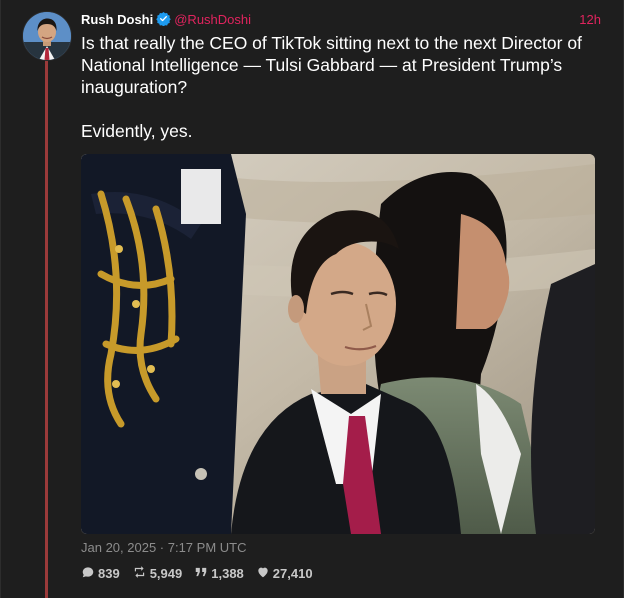 The image size is (624, 598). I want to click on tweet-time: 12h, so click(590, 20).